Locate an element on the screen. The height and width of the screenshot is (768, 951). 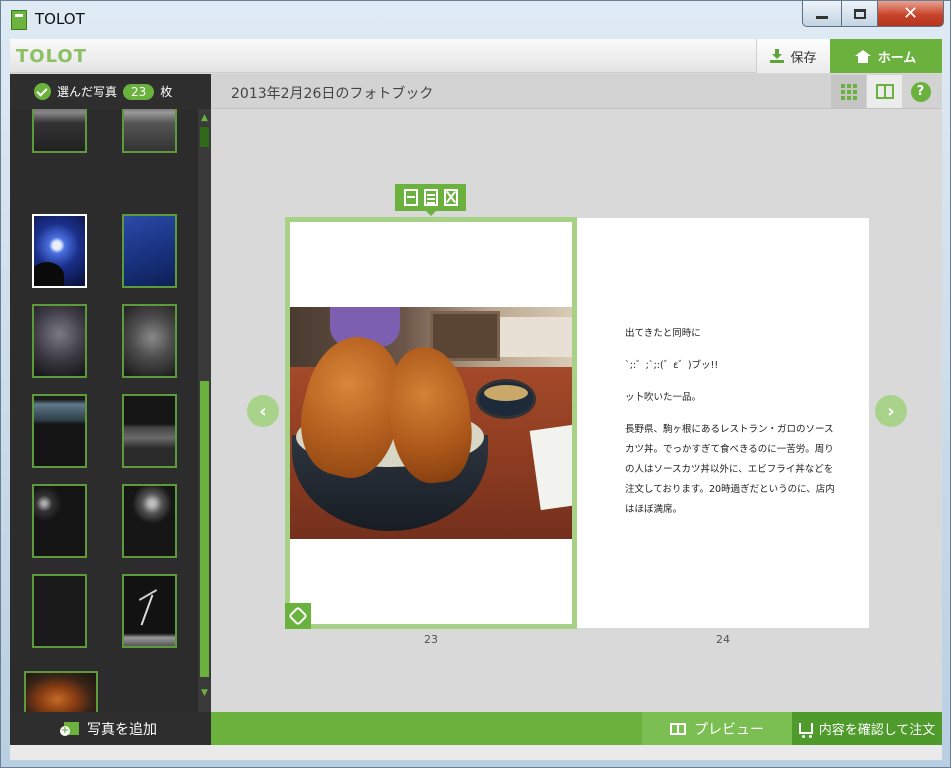
scroll-down-icon: ▼ is located at coordinates (204, 693).